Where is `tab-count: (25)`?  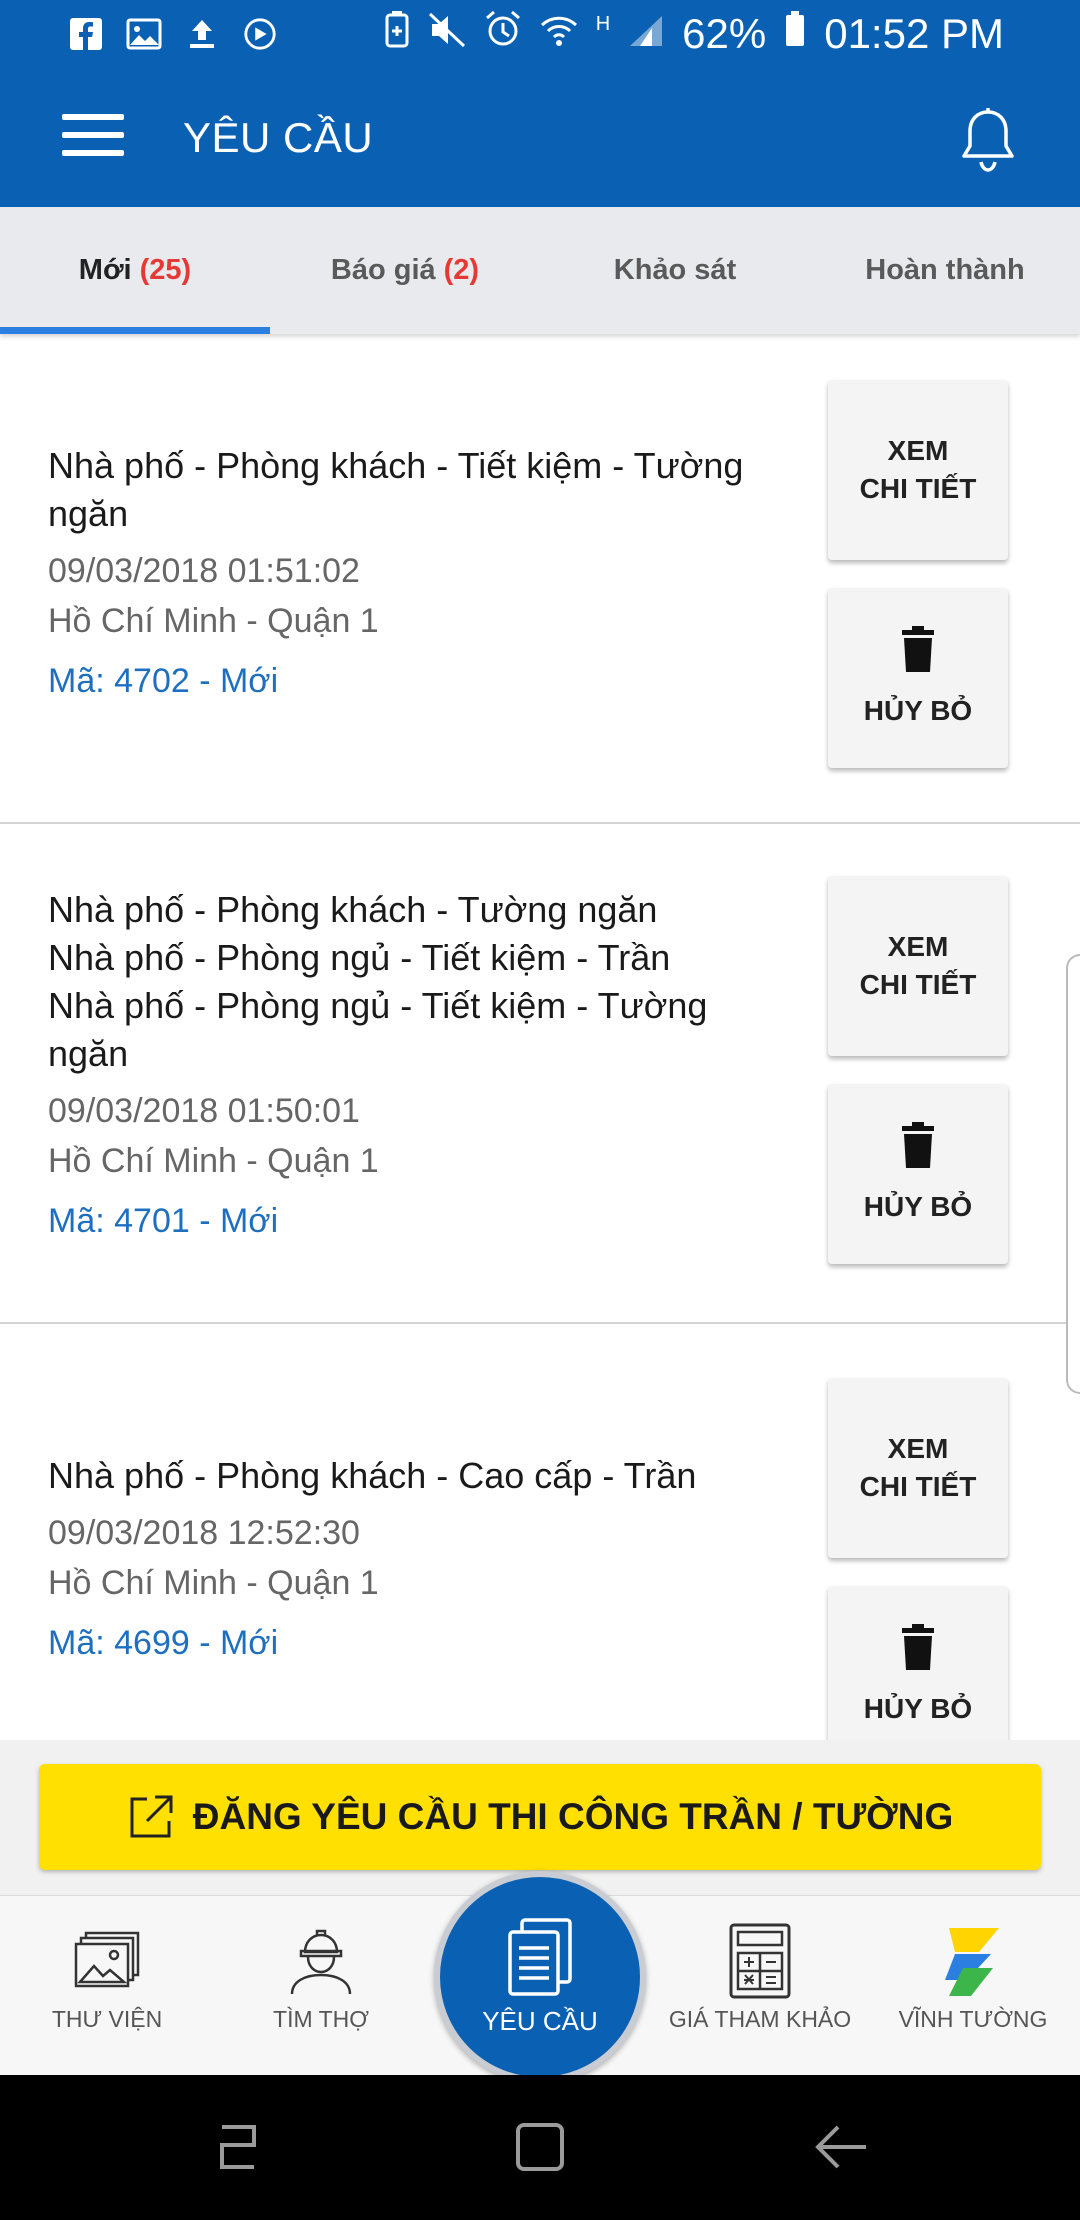
tab-count: (25) is located at coordinates (165, 270).